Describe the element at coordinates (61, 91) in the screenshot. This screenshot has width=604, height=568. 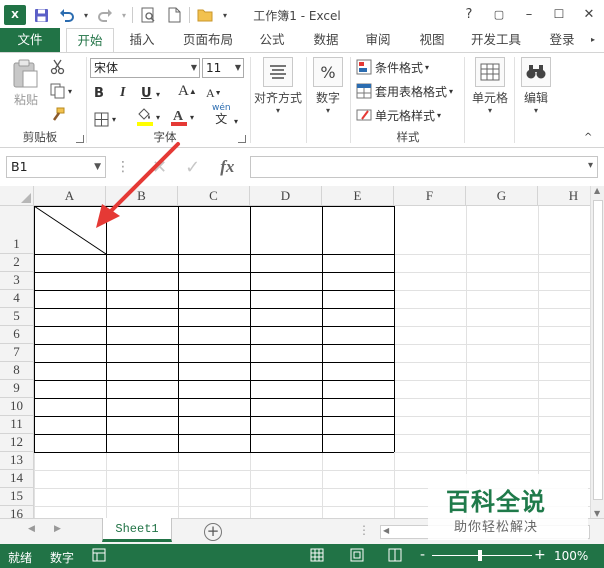
I see `copy-button: ▾` at that location.